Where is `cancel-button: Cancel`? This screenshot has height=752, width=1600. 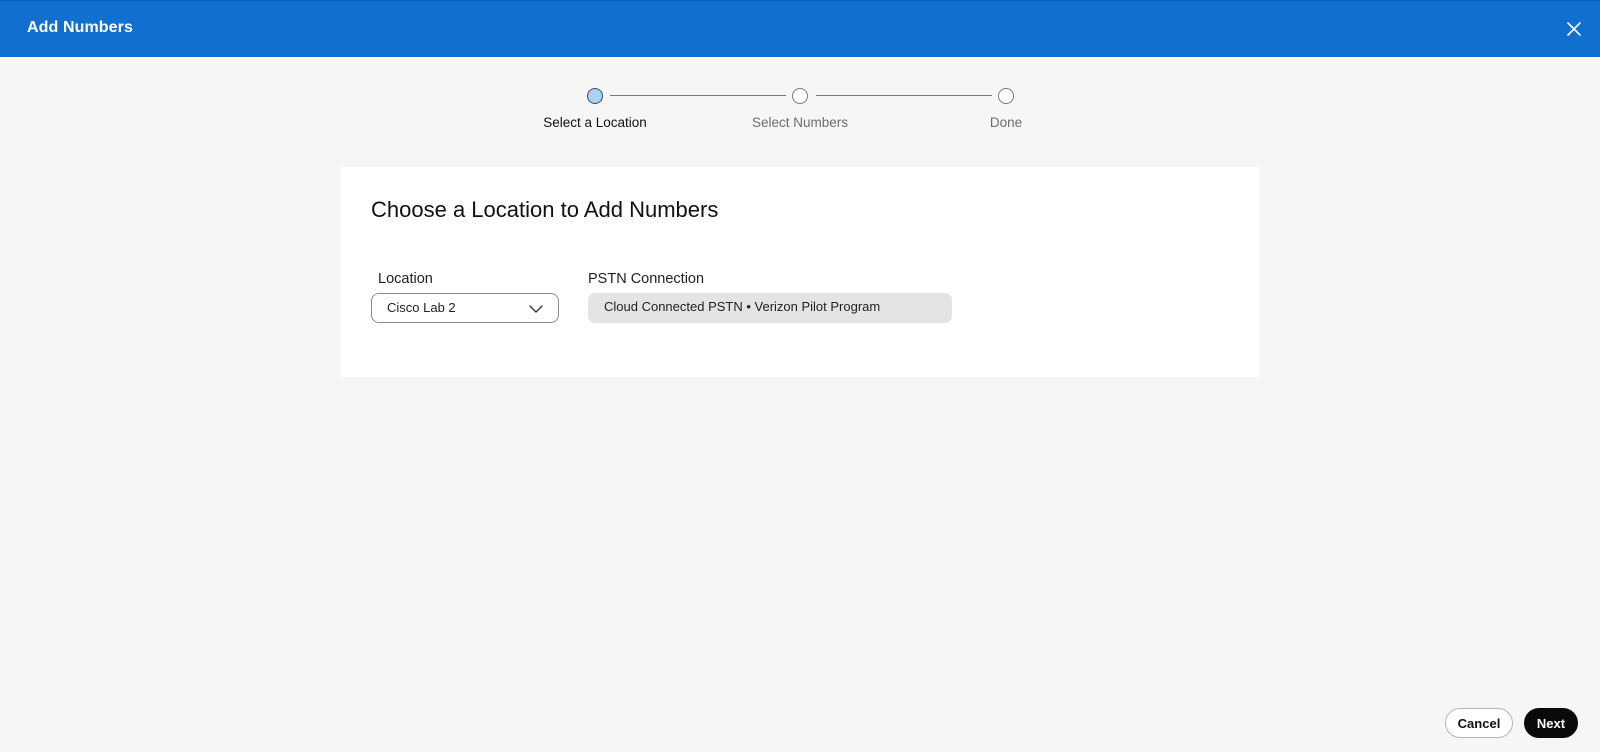
cancel-button: Cancel is located at coordinates (1479, 723).